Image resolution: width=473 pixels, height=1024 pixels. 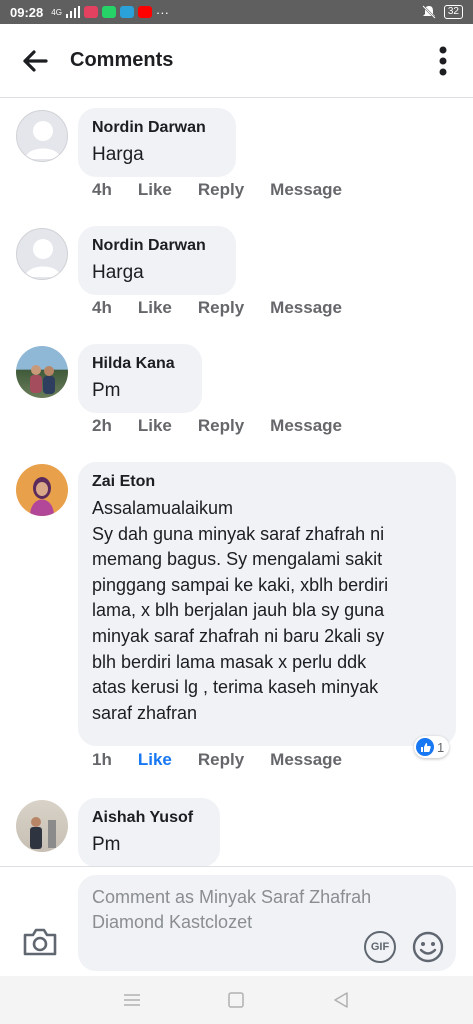 What do you see at coordinates (441, 747) in the screenshot?
I see `reaction-count: 1` at bounding box center [441, 747].